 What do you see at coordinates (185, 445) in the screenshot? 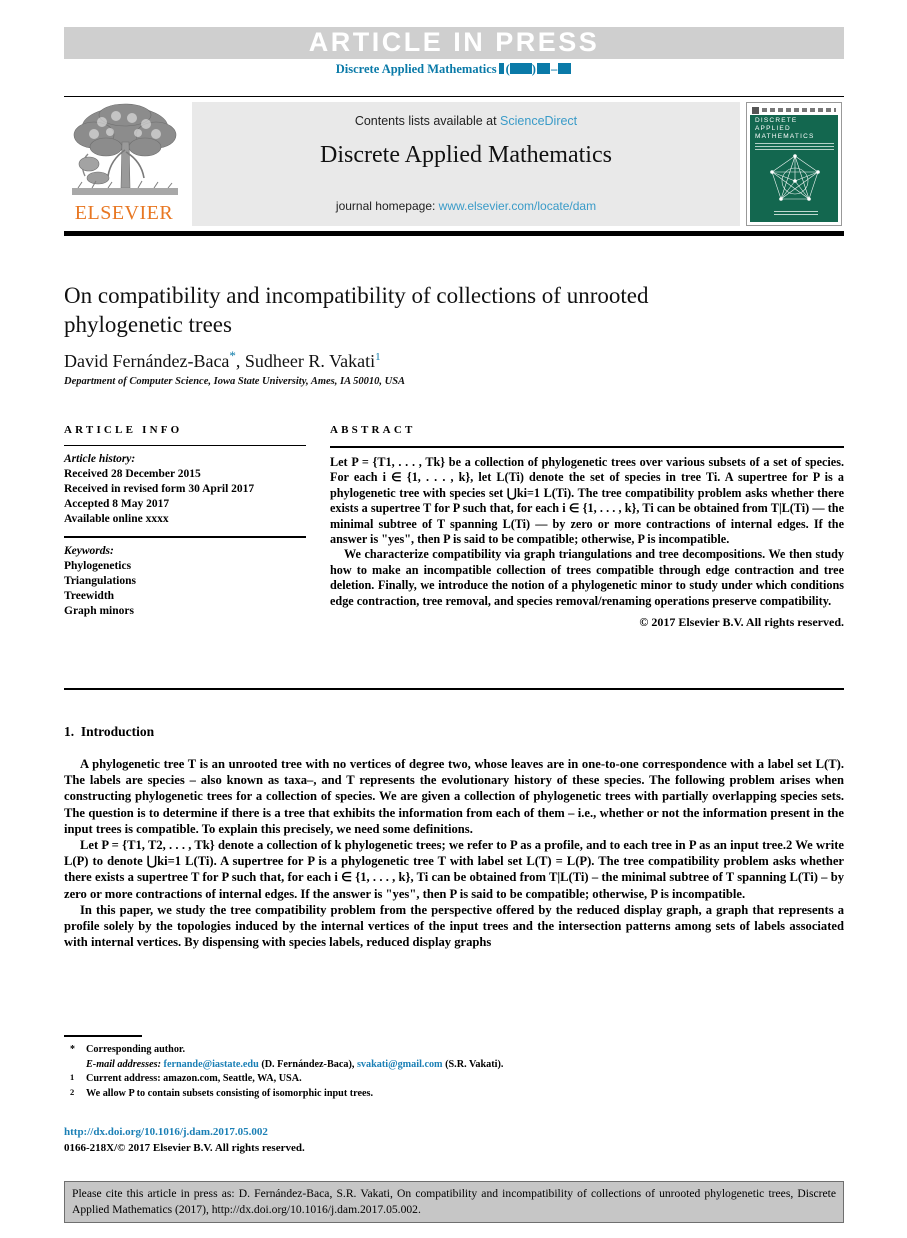
I see `article-info-rule` at bounding box center [185, 445].